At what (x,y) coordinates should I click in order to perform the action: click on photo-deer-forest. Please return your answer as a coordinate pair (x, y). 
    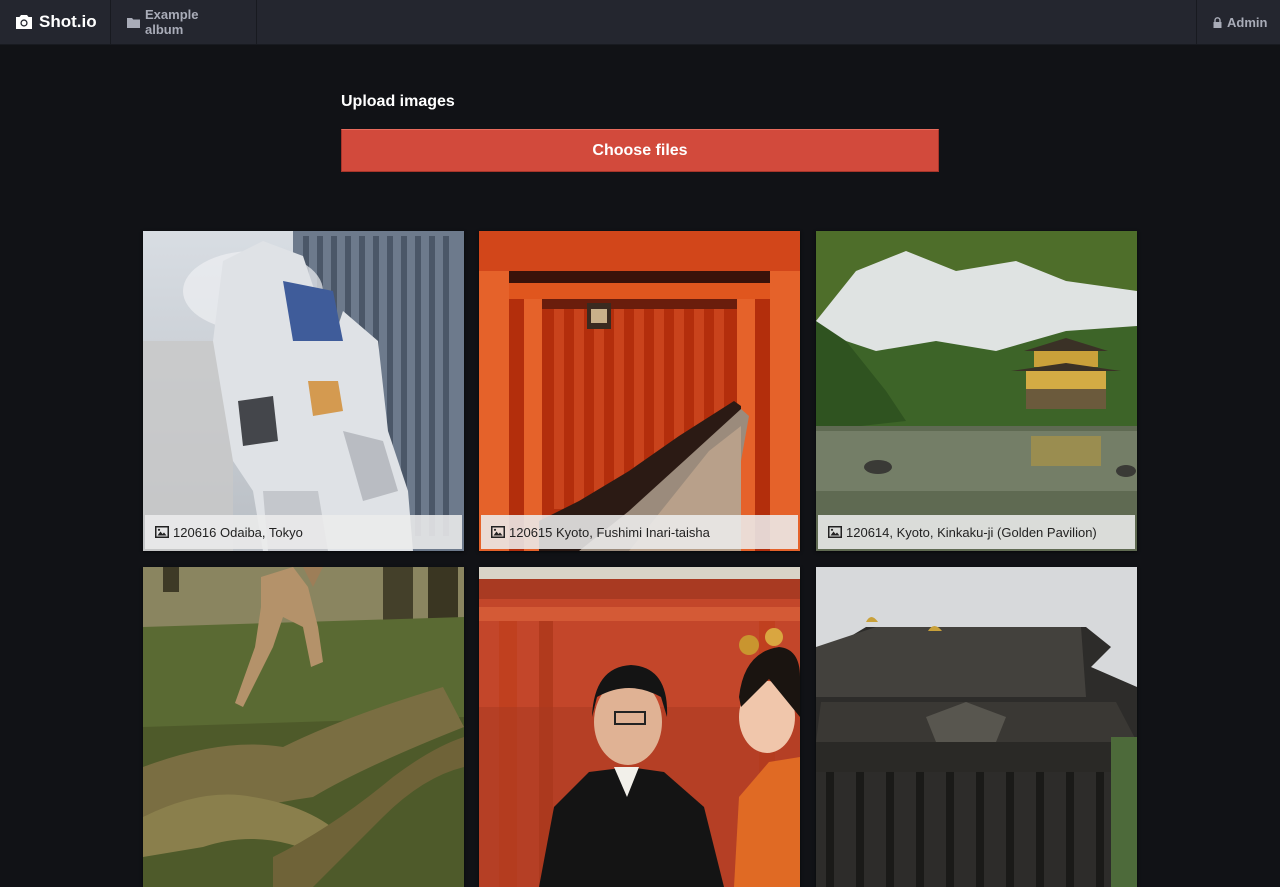
    Looking at the image, I should click on (303, 727).